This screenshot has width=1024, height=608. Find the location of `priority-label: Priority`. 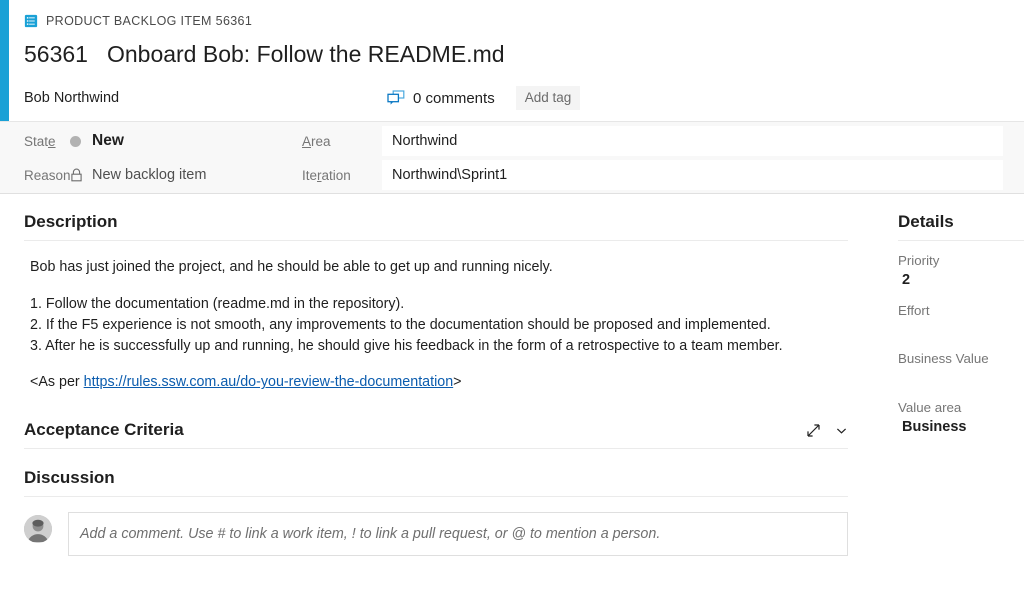

priority-label: Priority is located at coordinates (919, 260).